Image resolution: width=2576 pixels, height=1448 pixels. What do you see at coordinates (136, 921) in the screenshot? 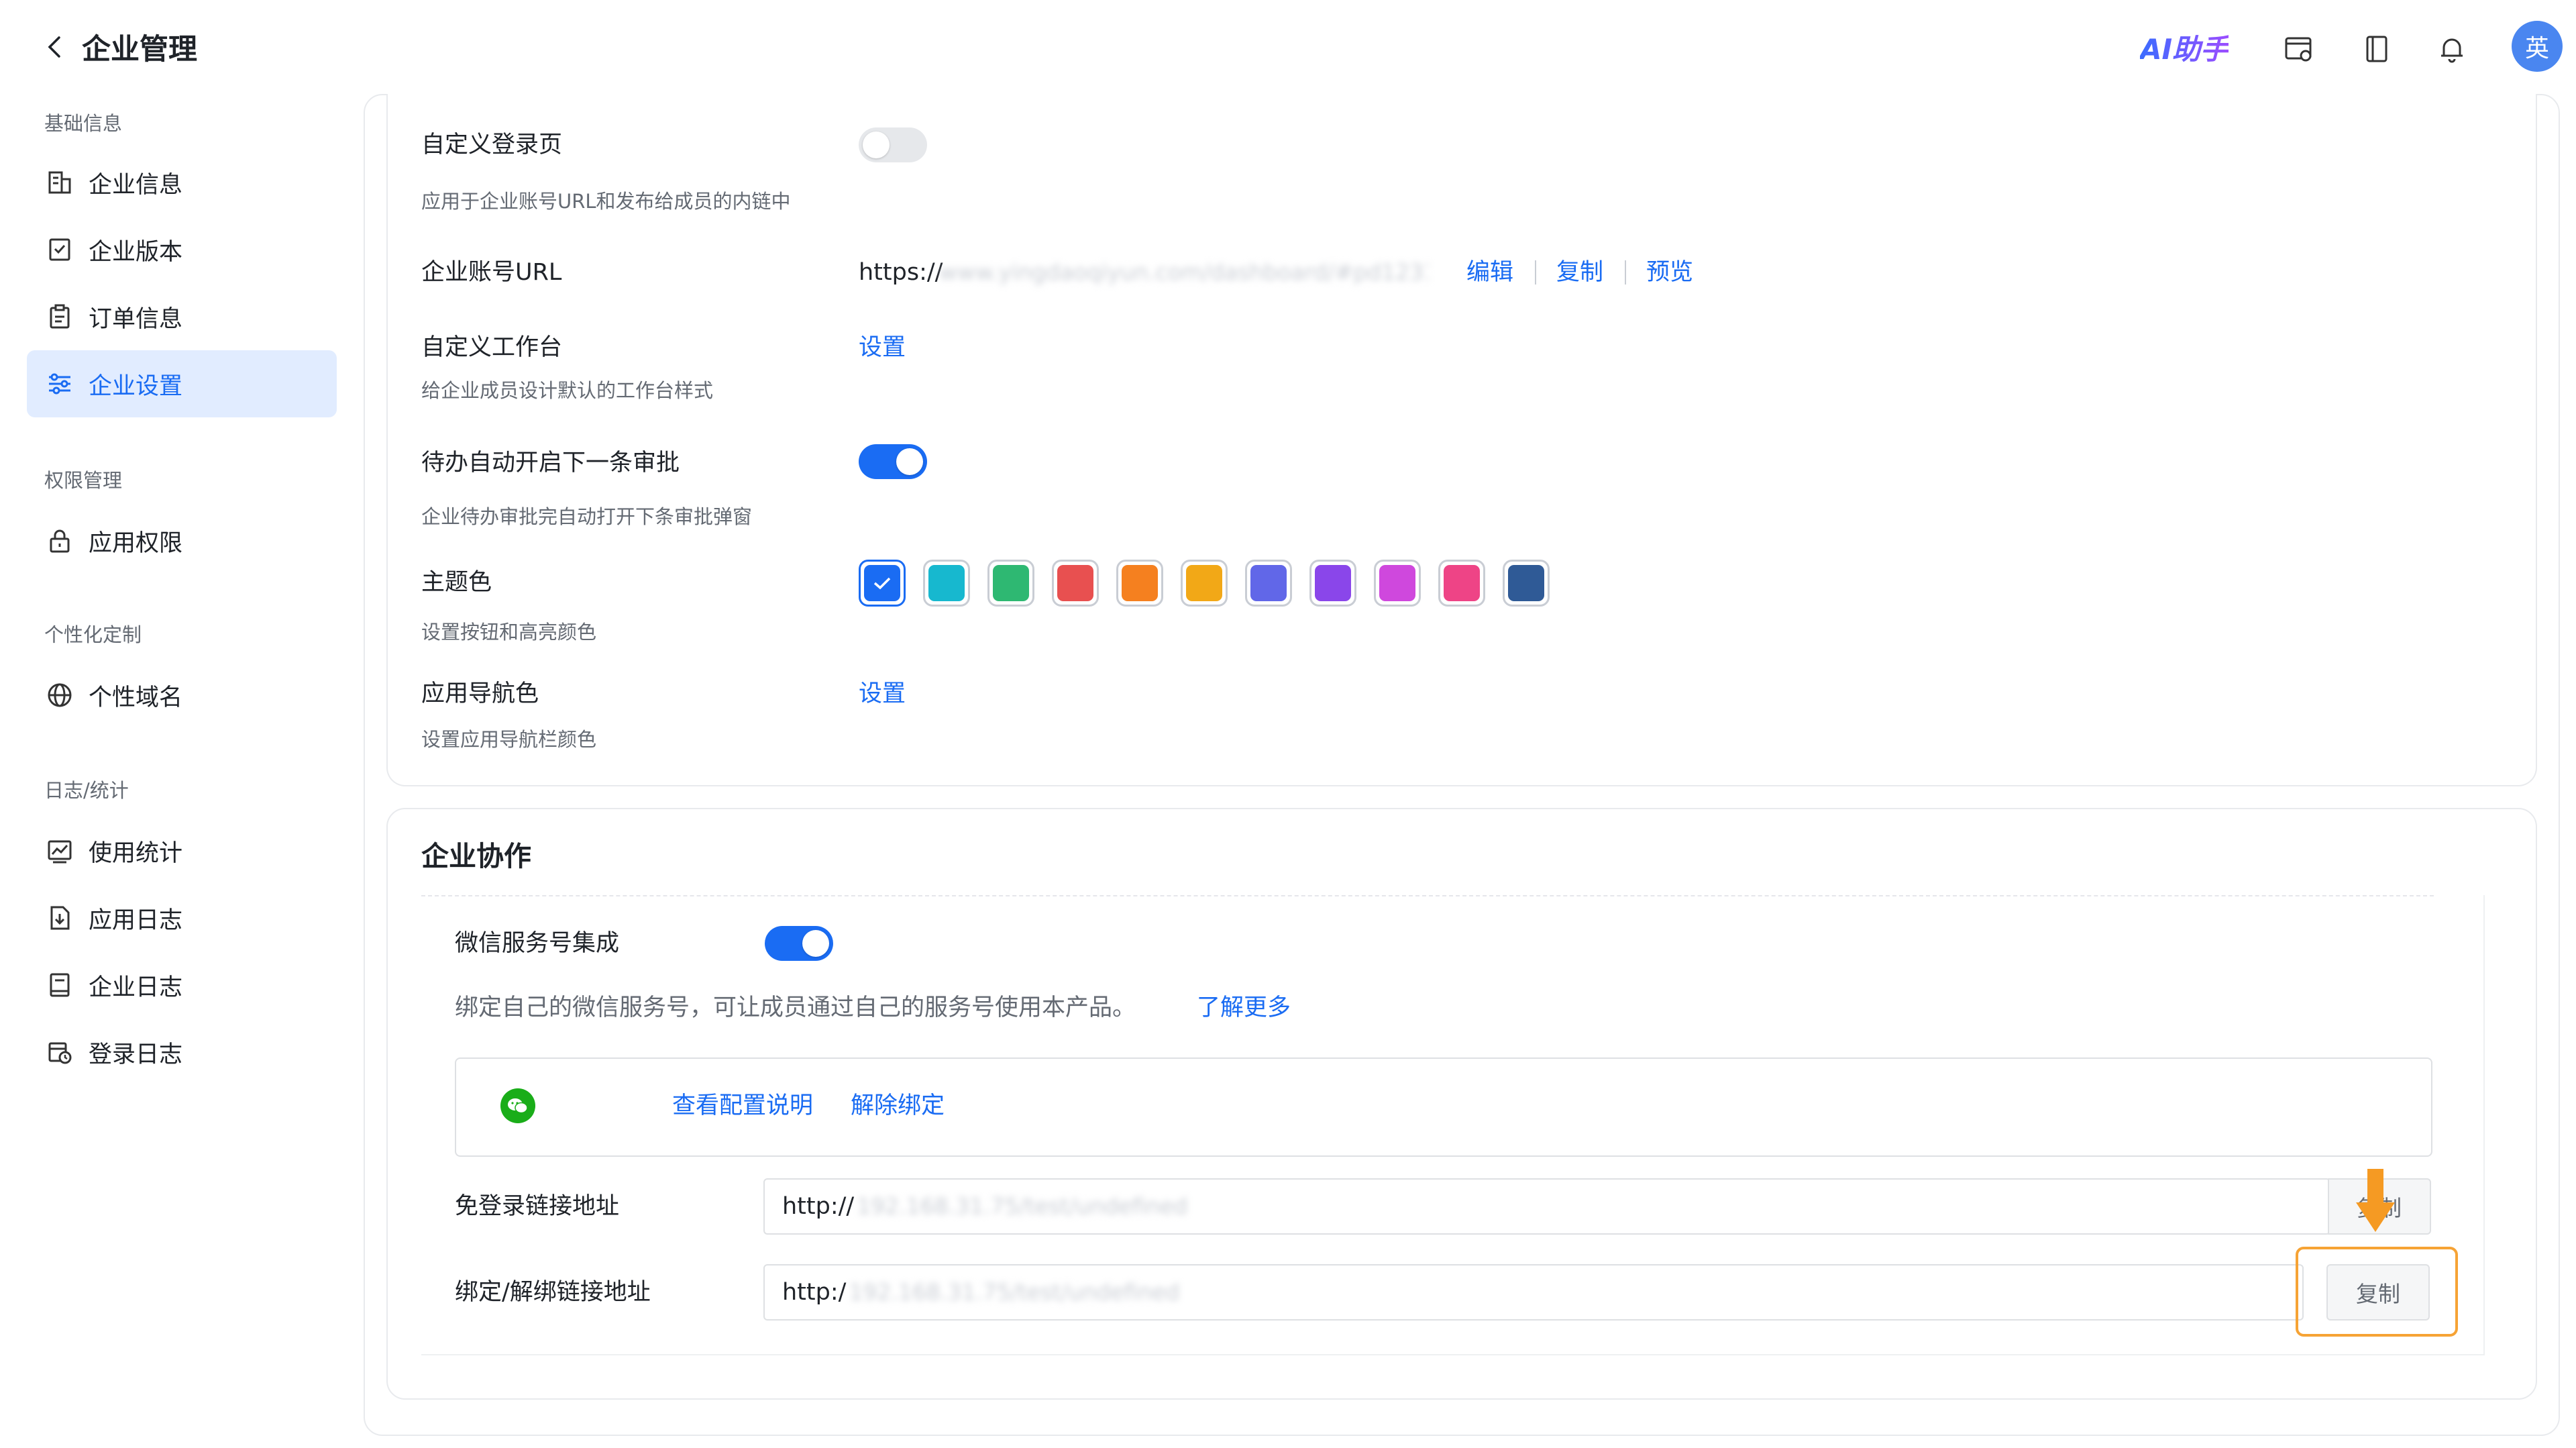
I see `sidebar-item-label: 应用日志` at bounding box center [136, 921].